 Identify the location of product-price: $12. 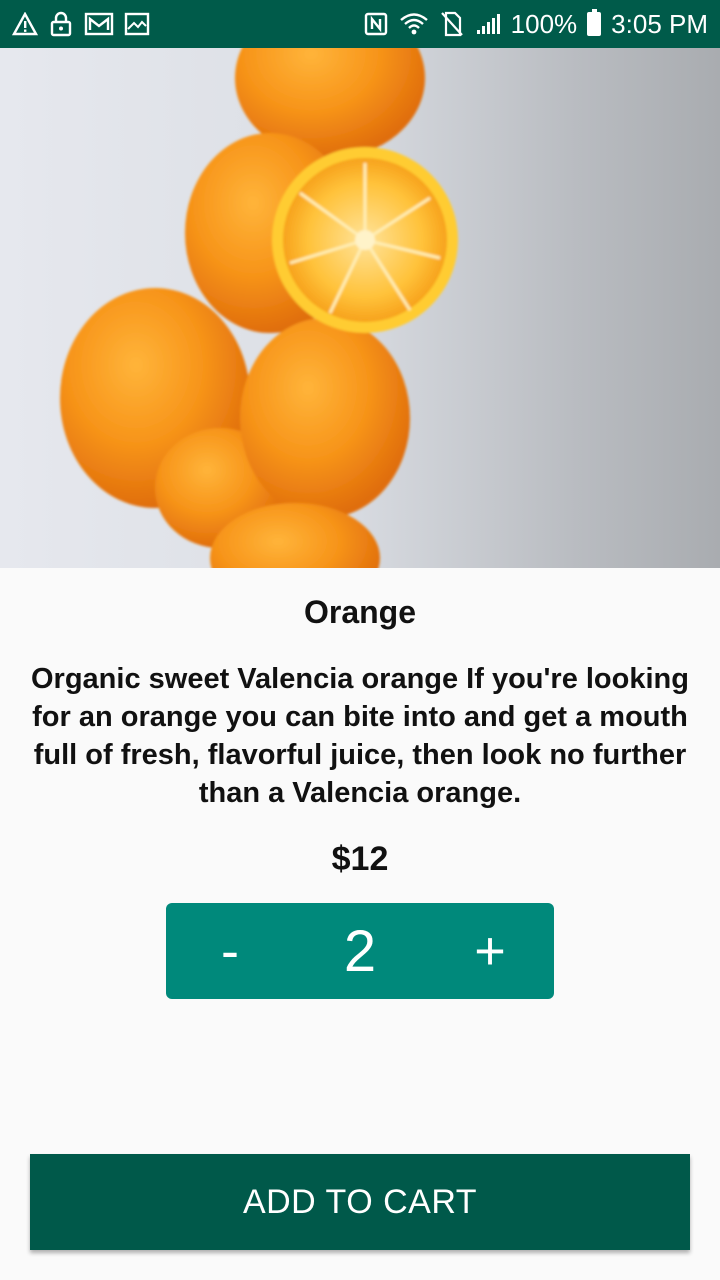
(360, 859).